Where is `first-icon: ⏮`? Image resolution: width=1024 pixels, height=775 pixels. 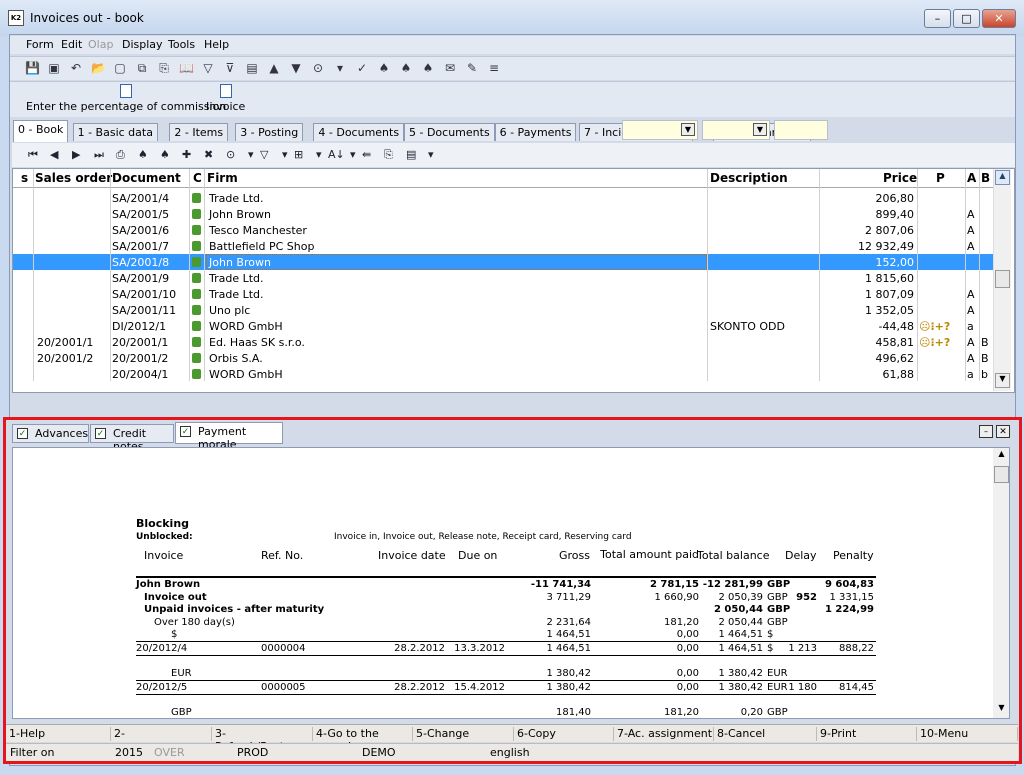
first-icon: ⏮ is located at coordinates (33, 155).